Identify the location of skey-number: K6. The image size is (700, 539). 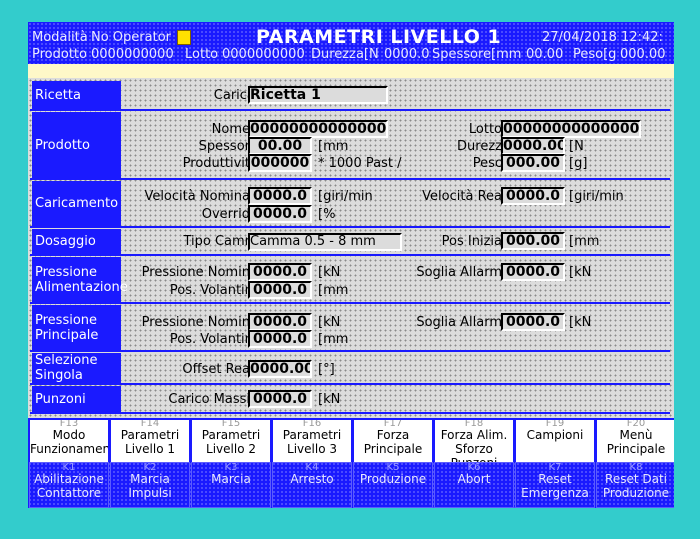
(474, 467).